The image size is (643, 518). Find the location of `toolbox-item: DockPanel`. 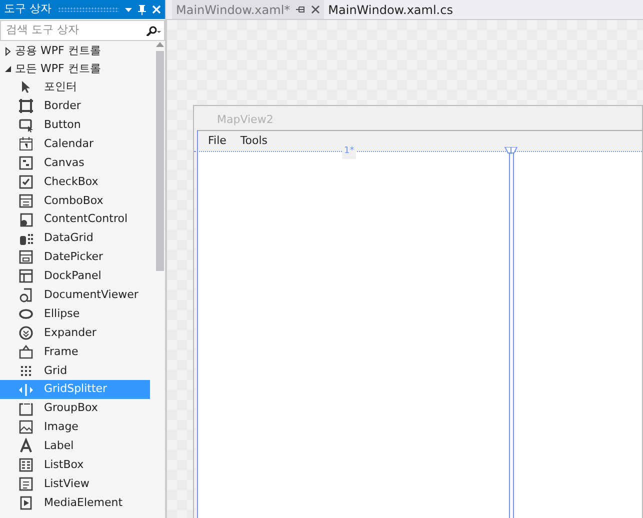

toolbox-item: DockPanel is located at coordinates (75, 276).